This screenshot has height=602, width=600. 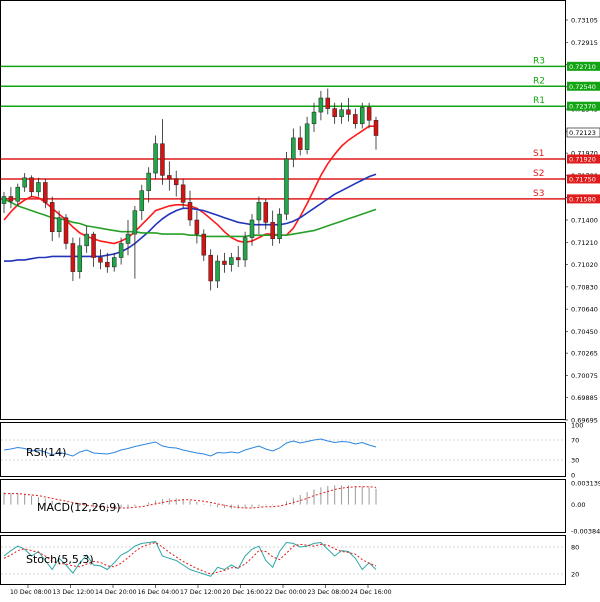 What do you see at coordinates (584, 376) in the screenshot?
I see `price-tick-label: 0.70075` at bounding box center [584, 376].